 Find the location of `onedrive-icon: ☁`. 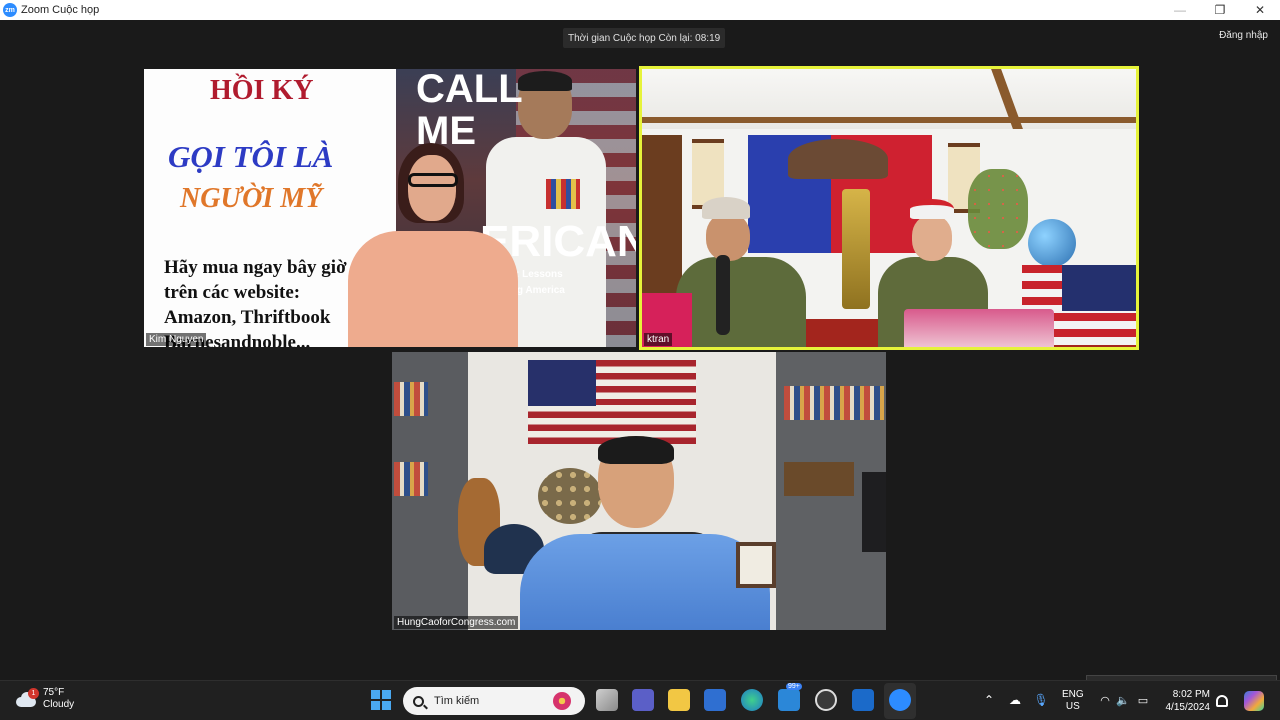

onedrive-icon: ☁ is located at coordinates (1015, 700).